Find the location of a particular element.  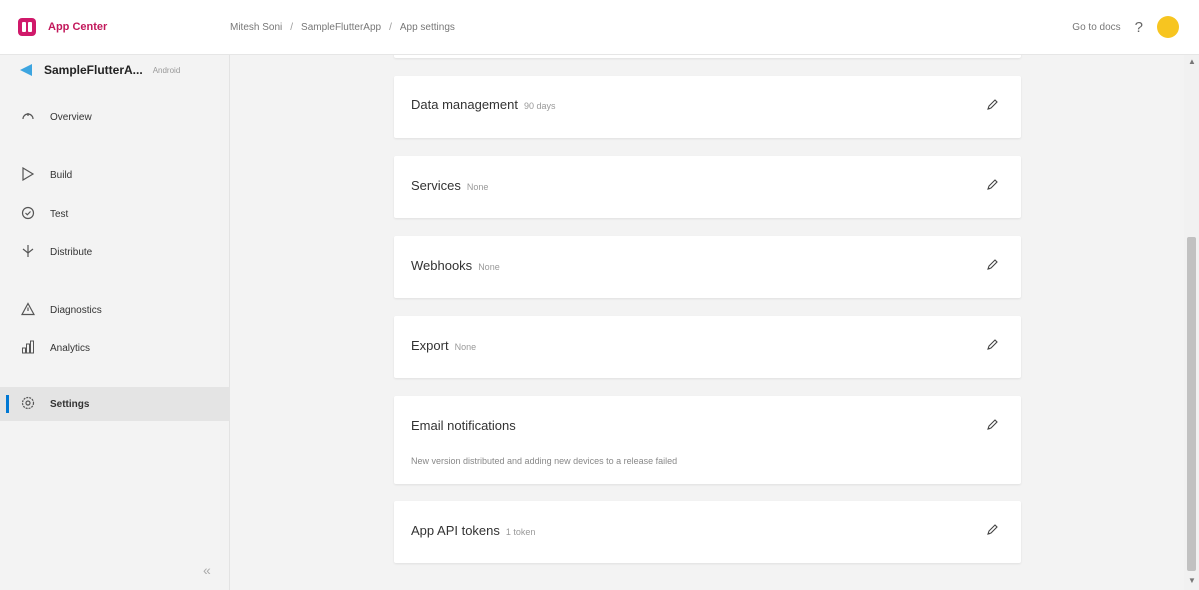

card-title: App API tokens 1 token is located at coordinates (473, 530).